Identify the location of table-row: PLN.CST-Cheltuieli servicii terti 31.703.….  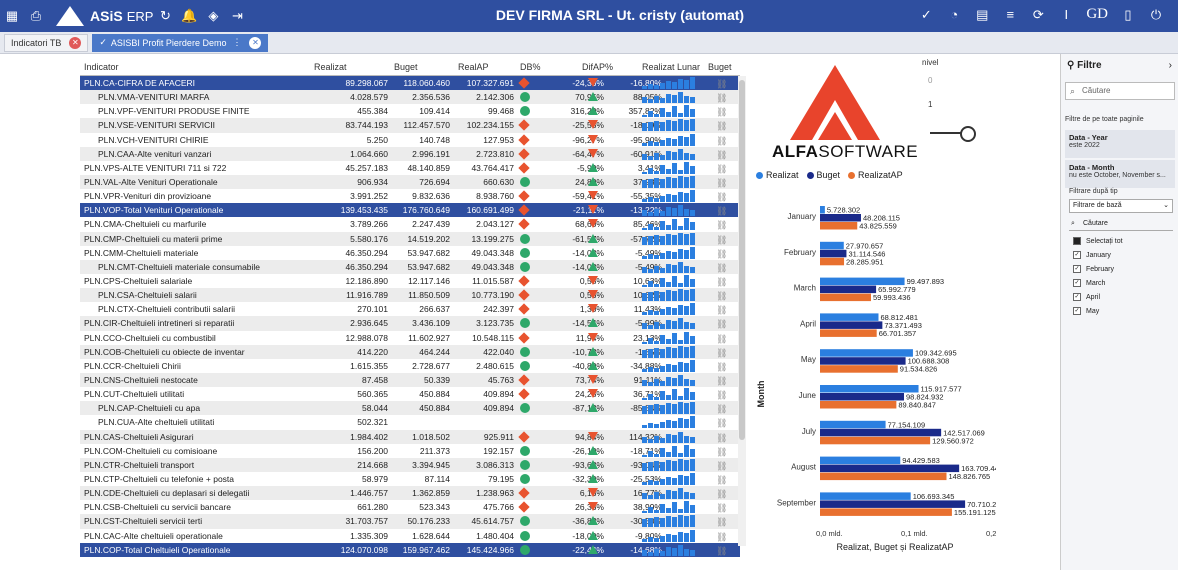
(410, 521).